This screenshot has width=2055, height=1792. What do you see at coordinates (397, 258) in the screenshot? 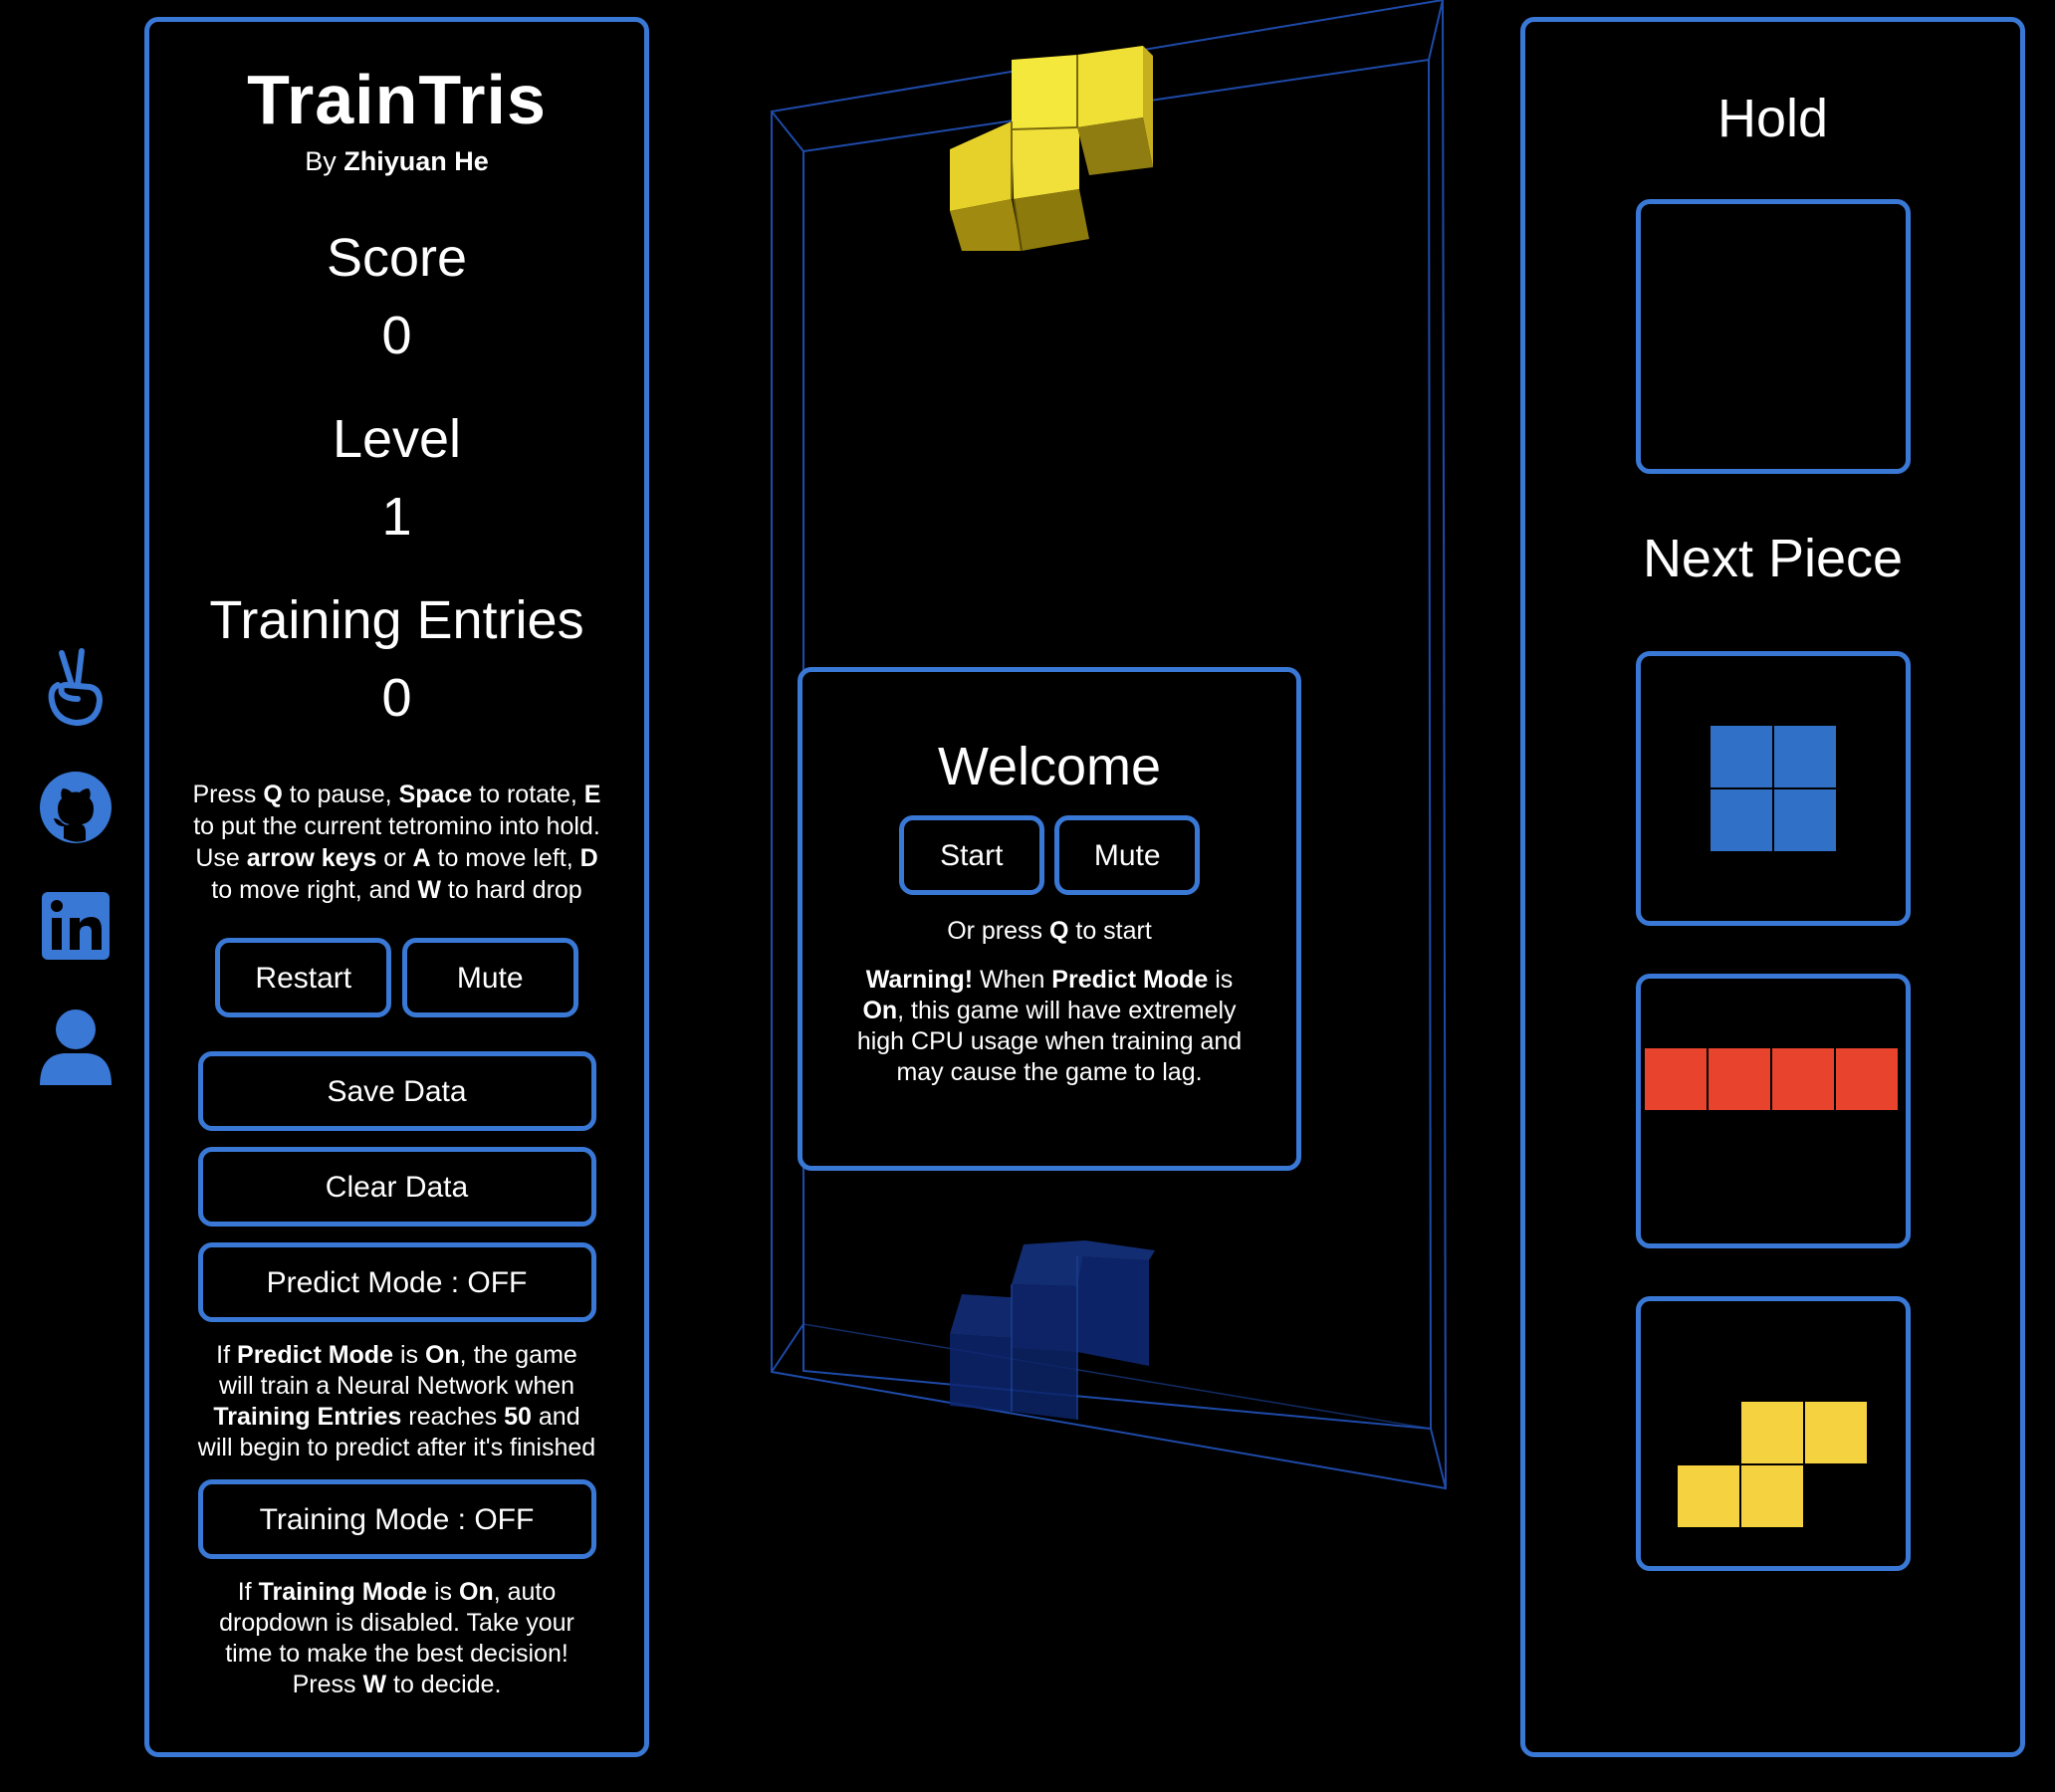
I see `score-label: Score` at bounding box center [397, 258].